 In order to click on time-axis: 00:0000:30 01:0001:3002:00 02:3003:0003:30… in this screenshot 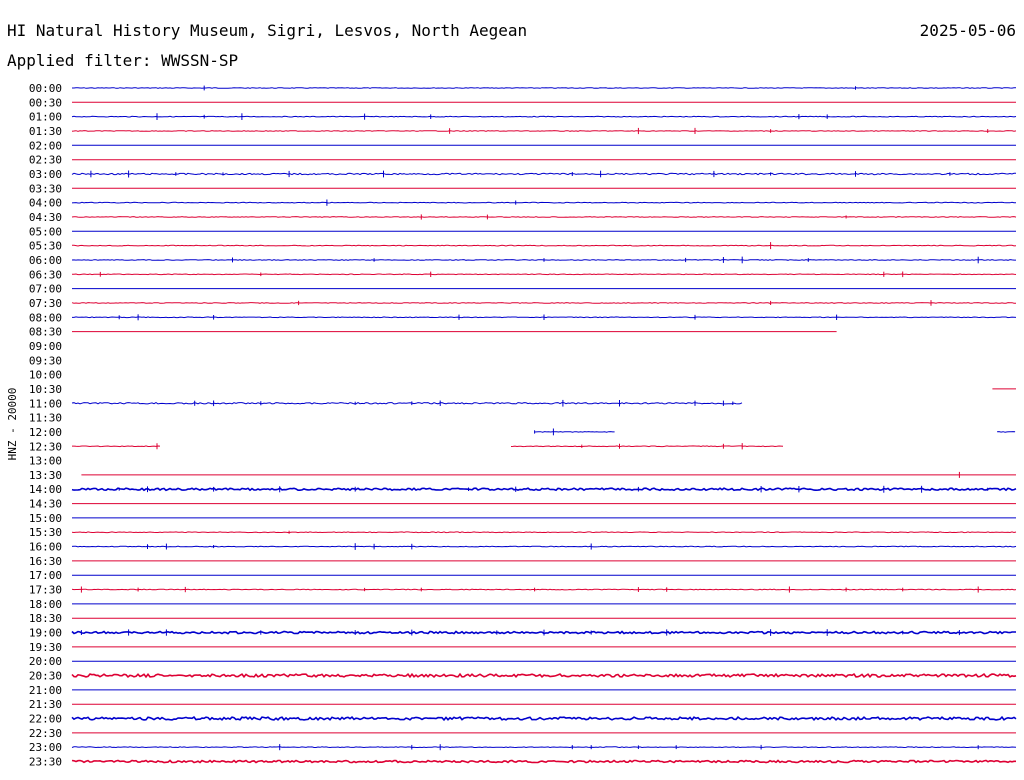, I will do `click(45, 425)`.